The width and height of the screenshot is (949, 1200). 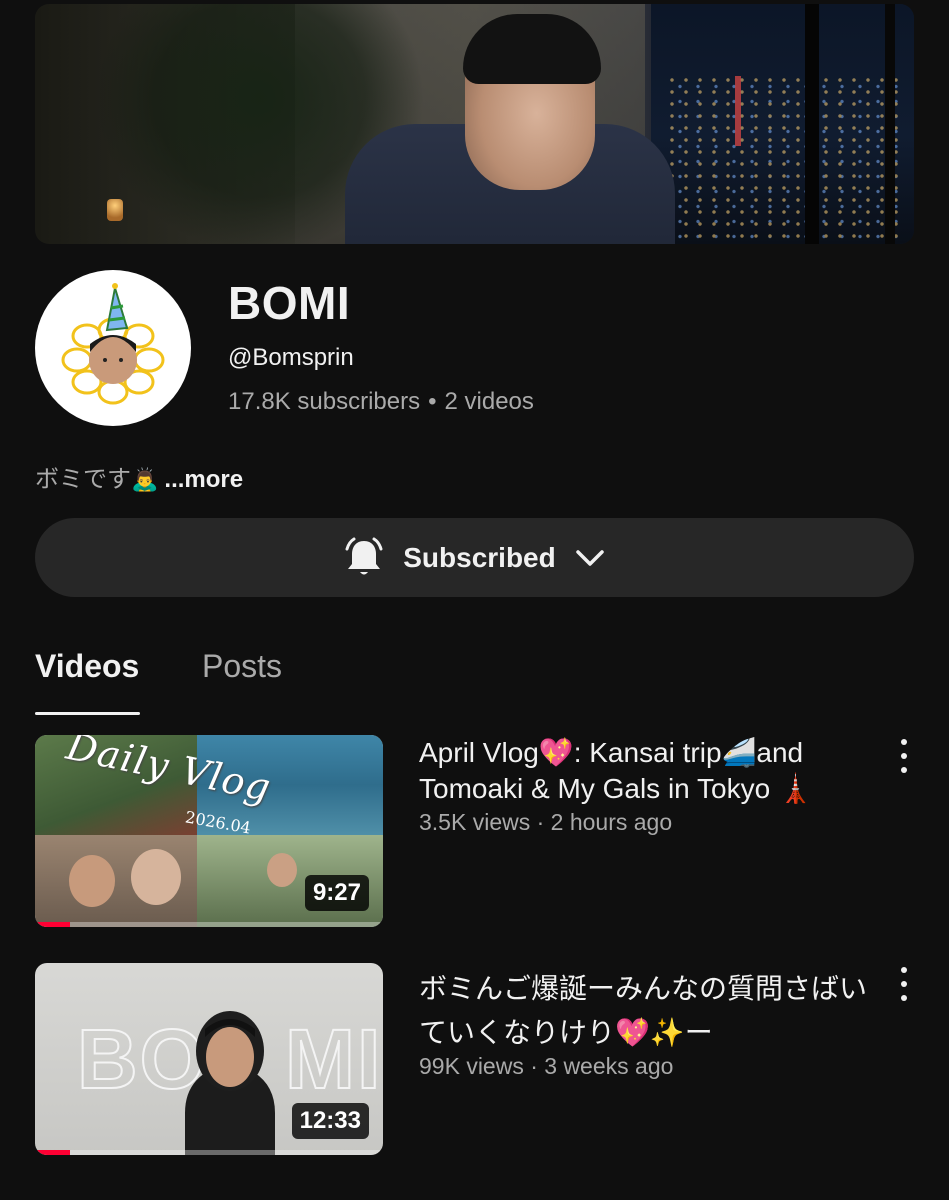 I want to click on active-tab-indicator, so click(x=87, y=713).